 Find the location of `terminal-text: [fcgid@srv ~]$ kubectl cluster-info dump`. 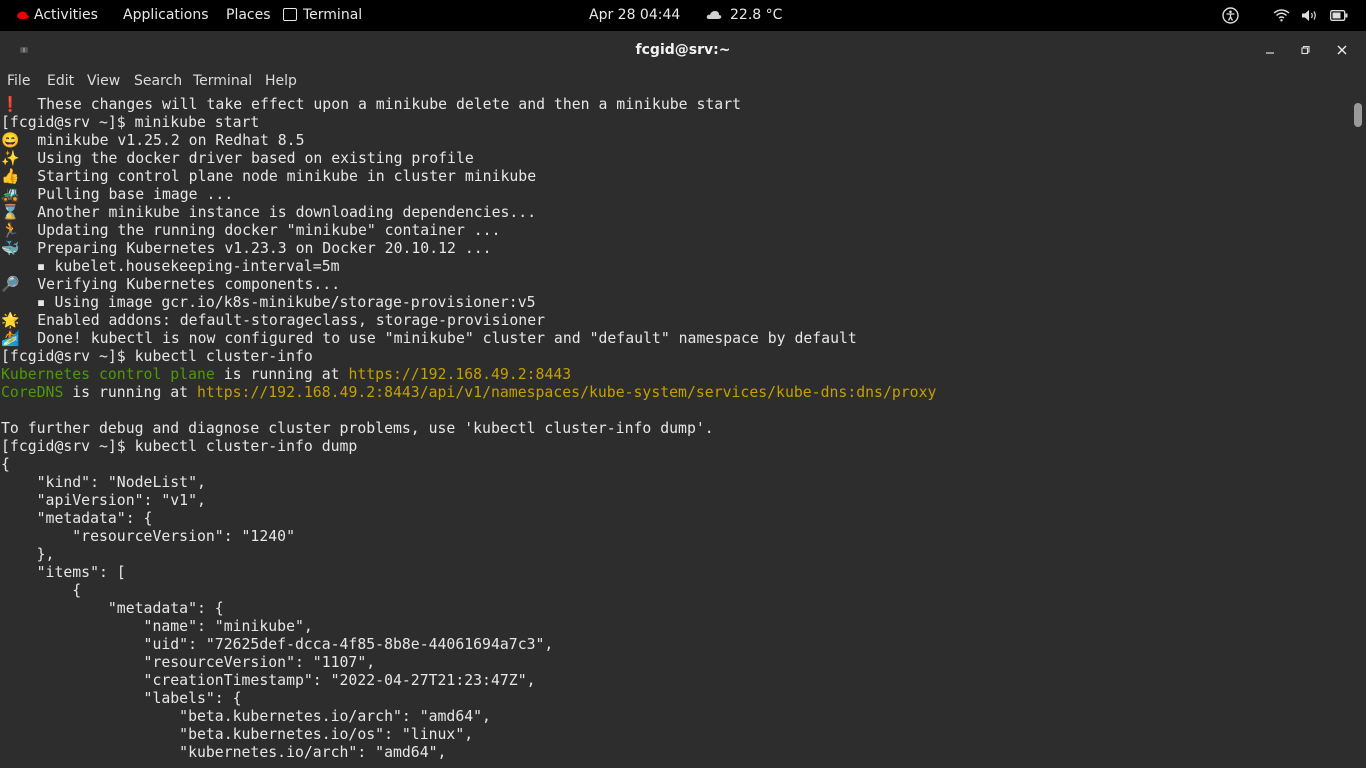

terminal-text: [fcgid@srv ~]$ kubectl cluster-info dump is located at coordinates (179, 446).